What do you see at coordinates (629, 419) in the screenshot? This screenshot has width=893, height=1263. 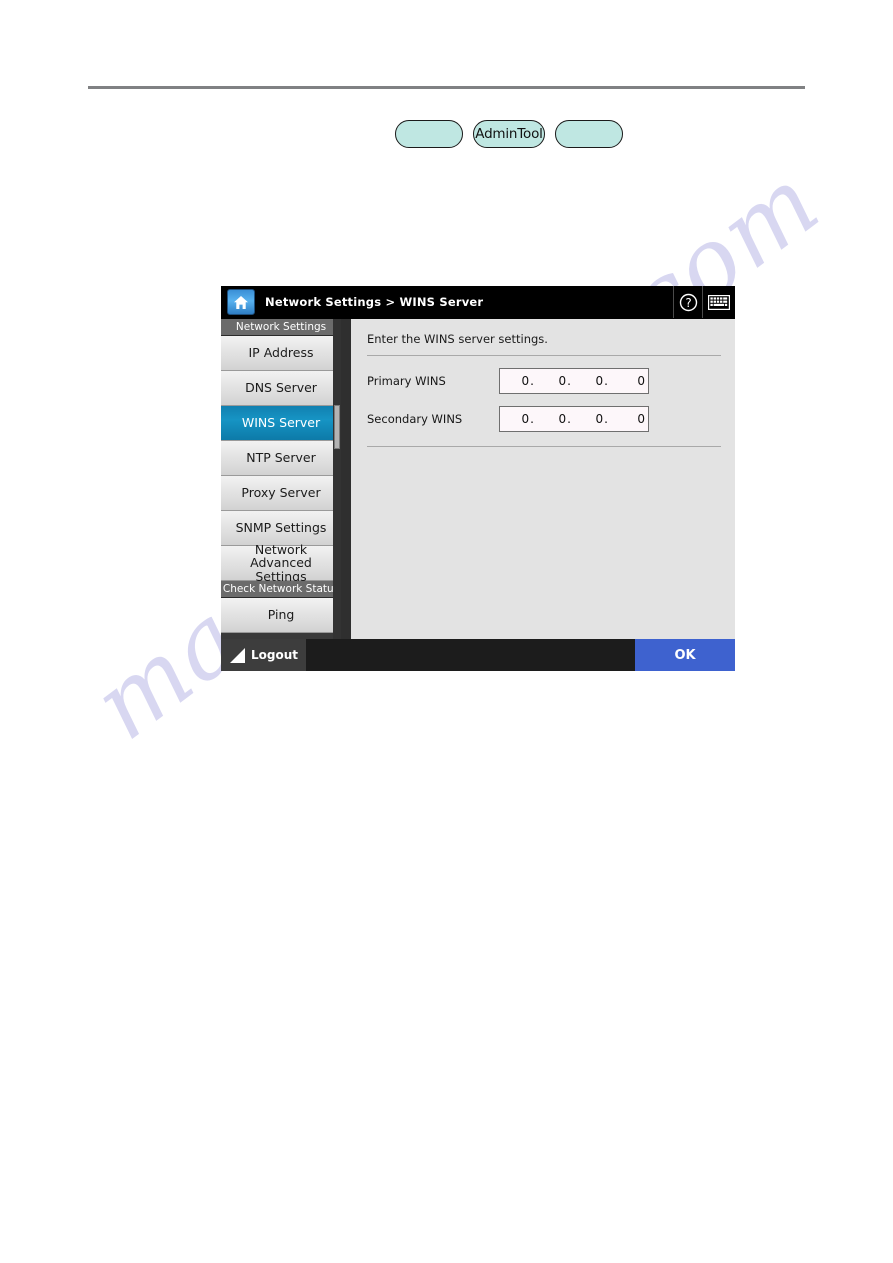 I see `secondary-wins-octet-4: 0` at bounding box center [629, 419].